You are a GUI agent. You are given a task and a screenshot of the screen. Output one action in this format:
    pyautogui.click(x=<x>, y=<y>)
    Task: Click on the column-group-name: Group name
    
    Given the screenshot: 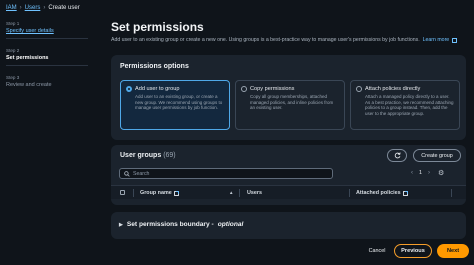 What is the action you would take?
    pyautogui.click(x=159, y=193)
    